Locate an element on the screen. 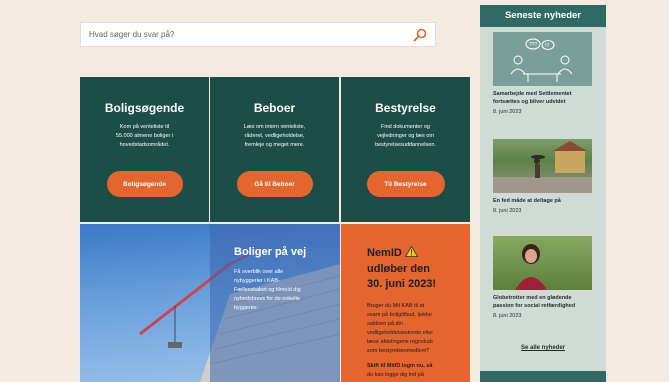 The height and width of the screenshot is (382, 669). warning-icon is located at coordinates (411, 253).